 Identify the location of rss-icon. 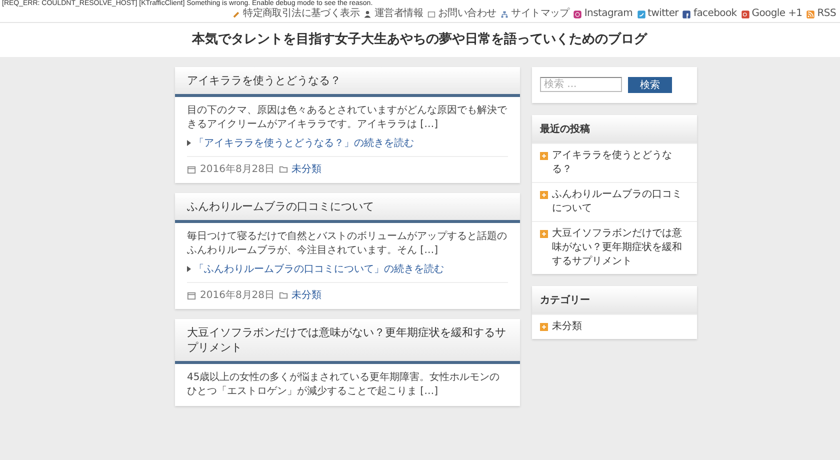
(811, 14).